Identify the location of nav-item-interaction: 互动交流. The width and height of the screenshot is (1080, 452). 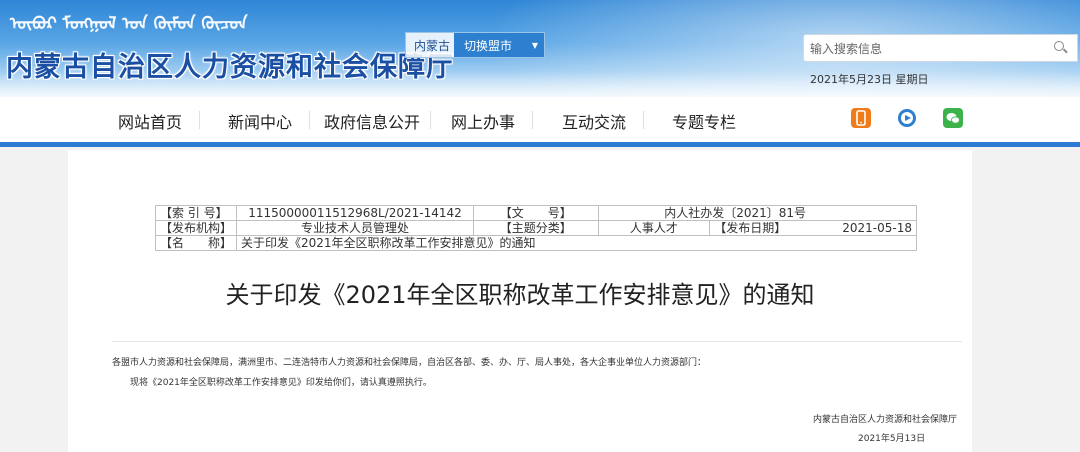
(594, 121).